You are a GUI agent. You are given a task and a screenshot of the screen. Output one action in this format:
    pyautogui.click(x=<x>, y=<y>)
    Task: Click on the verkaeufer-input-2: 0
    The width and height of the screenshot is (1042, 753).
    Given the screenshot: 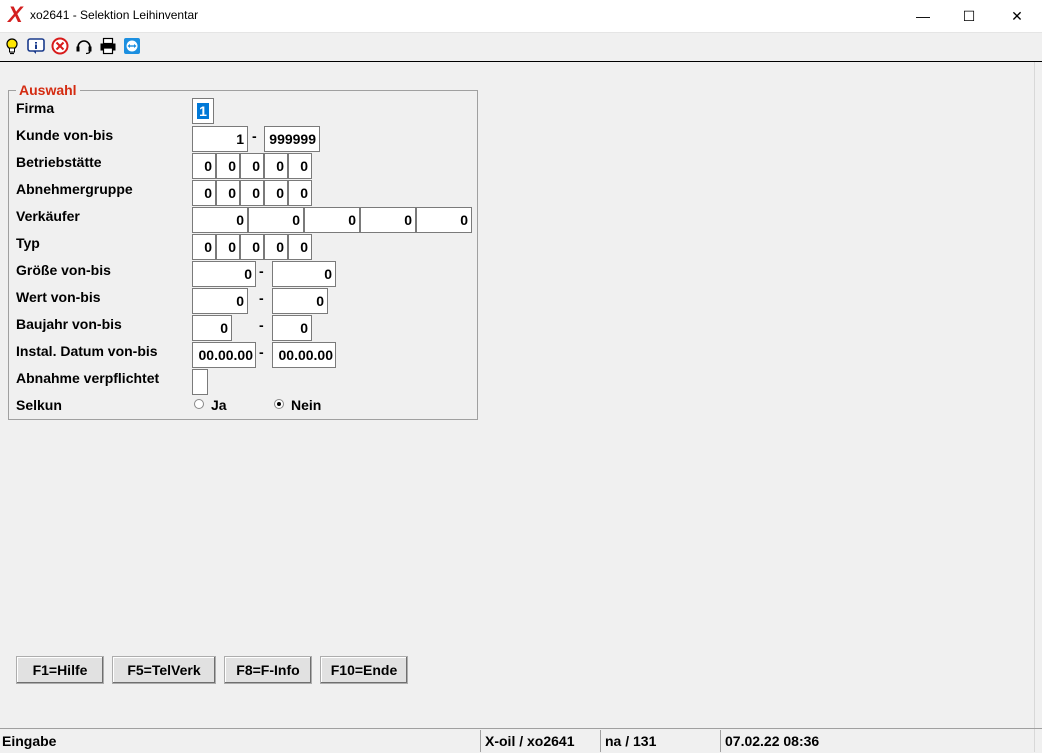 What is the action you would take?
    pyautogui.click(x=276, y=220)
    